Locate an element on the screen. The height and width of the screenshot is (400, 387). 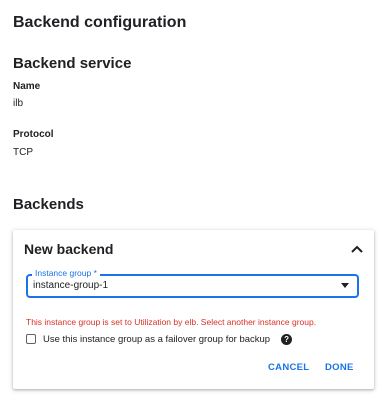
collapse-button is located at coordinates (357, 249).